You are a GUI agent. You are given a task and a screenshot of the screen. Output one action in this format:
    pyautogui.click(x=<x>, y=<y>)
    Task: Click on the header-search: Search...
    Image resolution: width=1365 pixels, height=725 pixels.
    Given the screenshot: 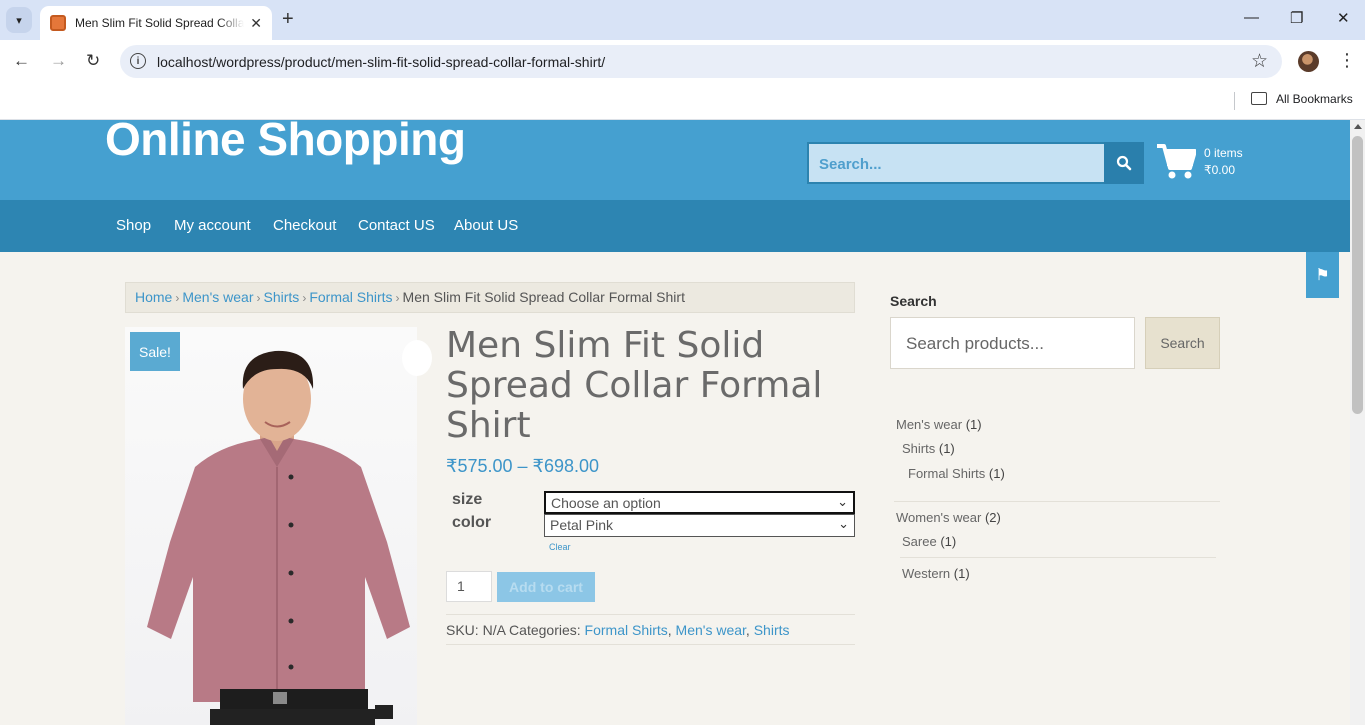 What is the action you would take?
    pyautogui.click(x=975, y=163)
    